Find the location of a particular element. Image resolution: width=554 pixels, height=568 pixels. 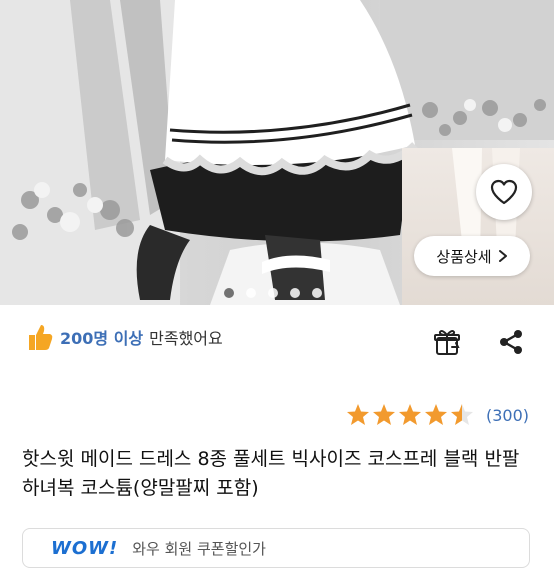

star-rating is located at coordinates (410, 414).